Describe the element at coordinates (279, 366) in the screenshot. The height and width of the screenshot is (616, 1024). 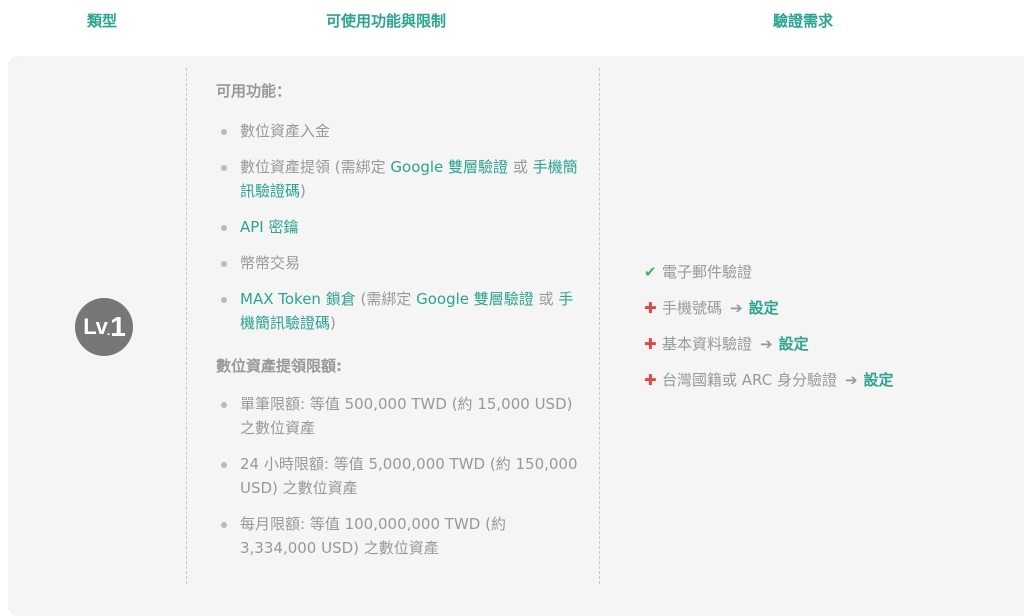
I see `limits-title: 數位資產提領限額:` at that location.